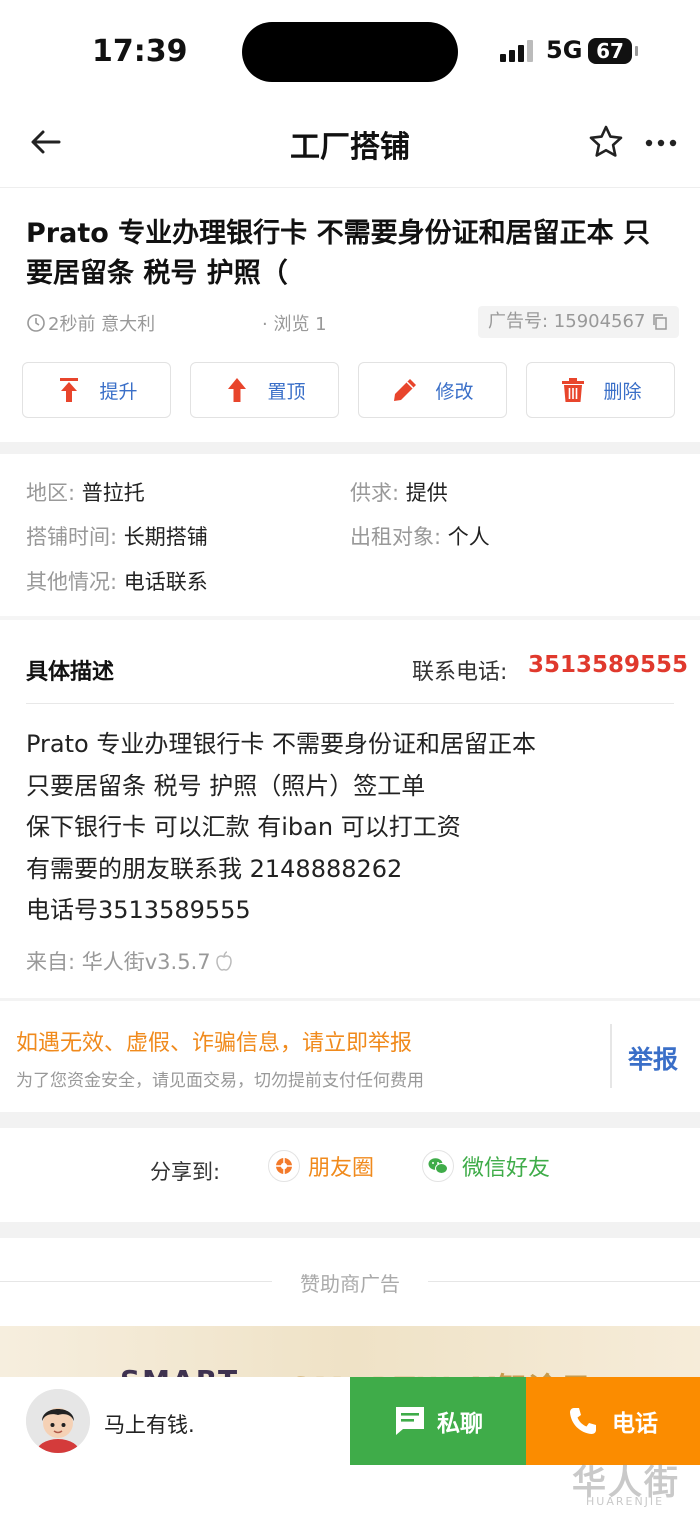  I want to click on contact-phone-number: 3513589555, so click(608, 665).